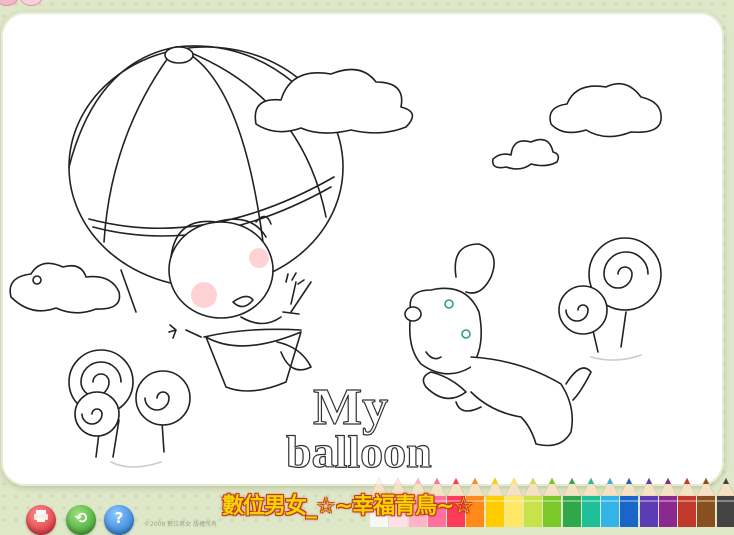 Image resolution: width=734 pixels, height=535 pixels. I want to click on balloon-basket, so click(252, 360).